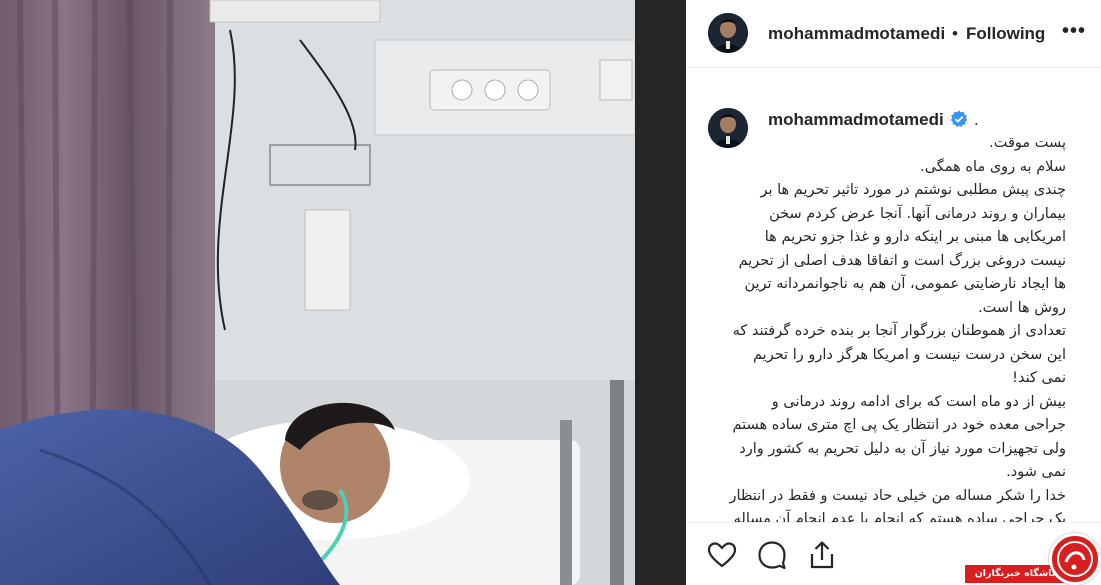 The height and width of the screenshot is (585, 1101). What do you see at coordinates (1005, 34) in the screenshot?
I see `following-button: Following` at bounding box center [1005, 34].